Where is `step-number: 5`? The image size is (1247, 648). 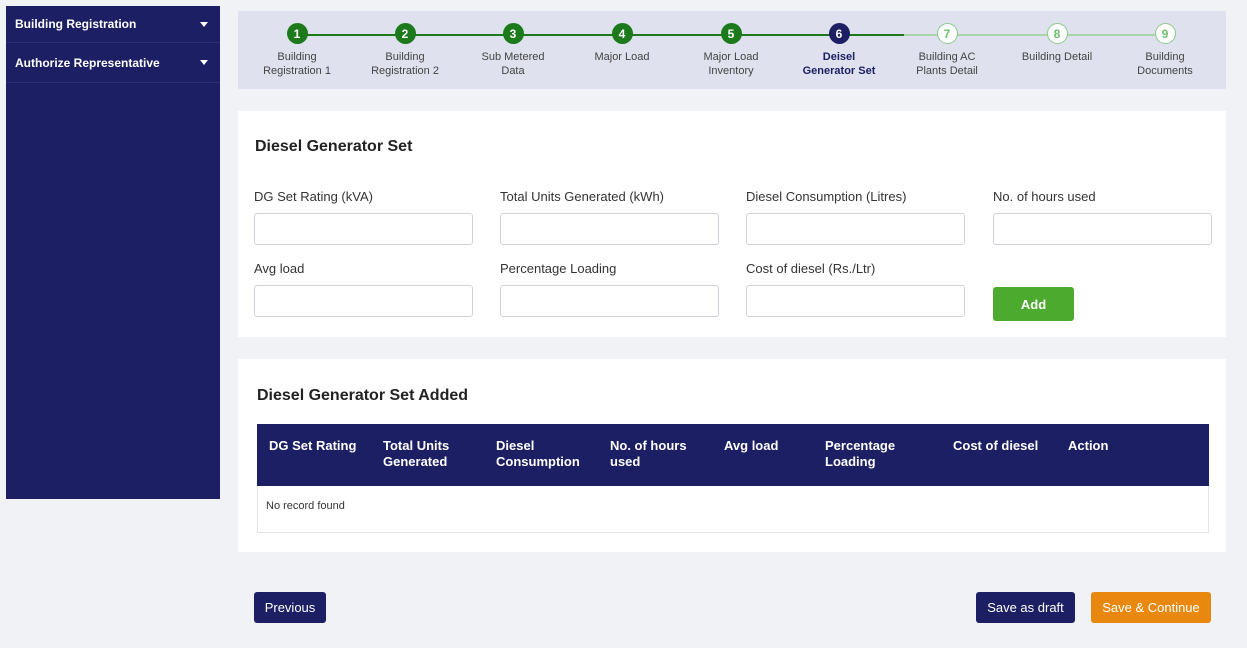 step-number: 5 is located at coordinates (731, 33).